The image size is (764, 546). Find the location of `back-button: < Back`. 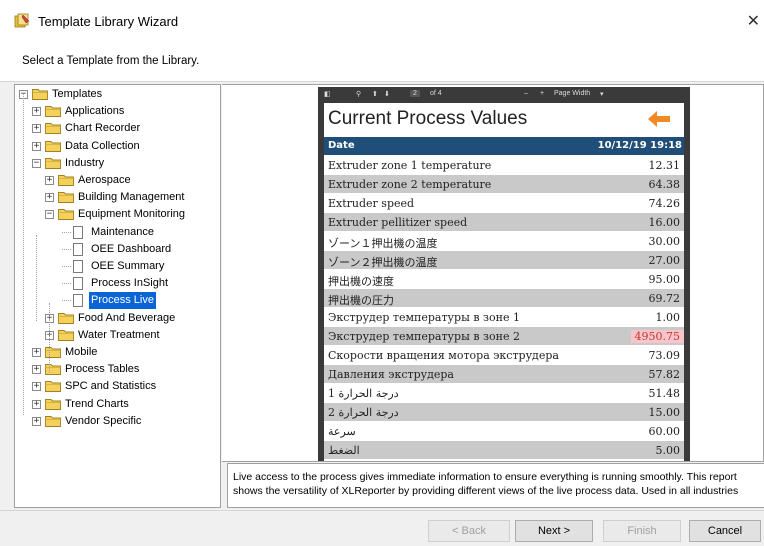

back-button: < Back is located at coordinates (469, 531).